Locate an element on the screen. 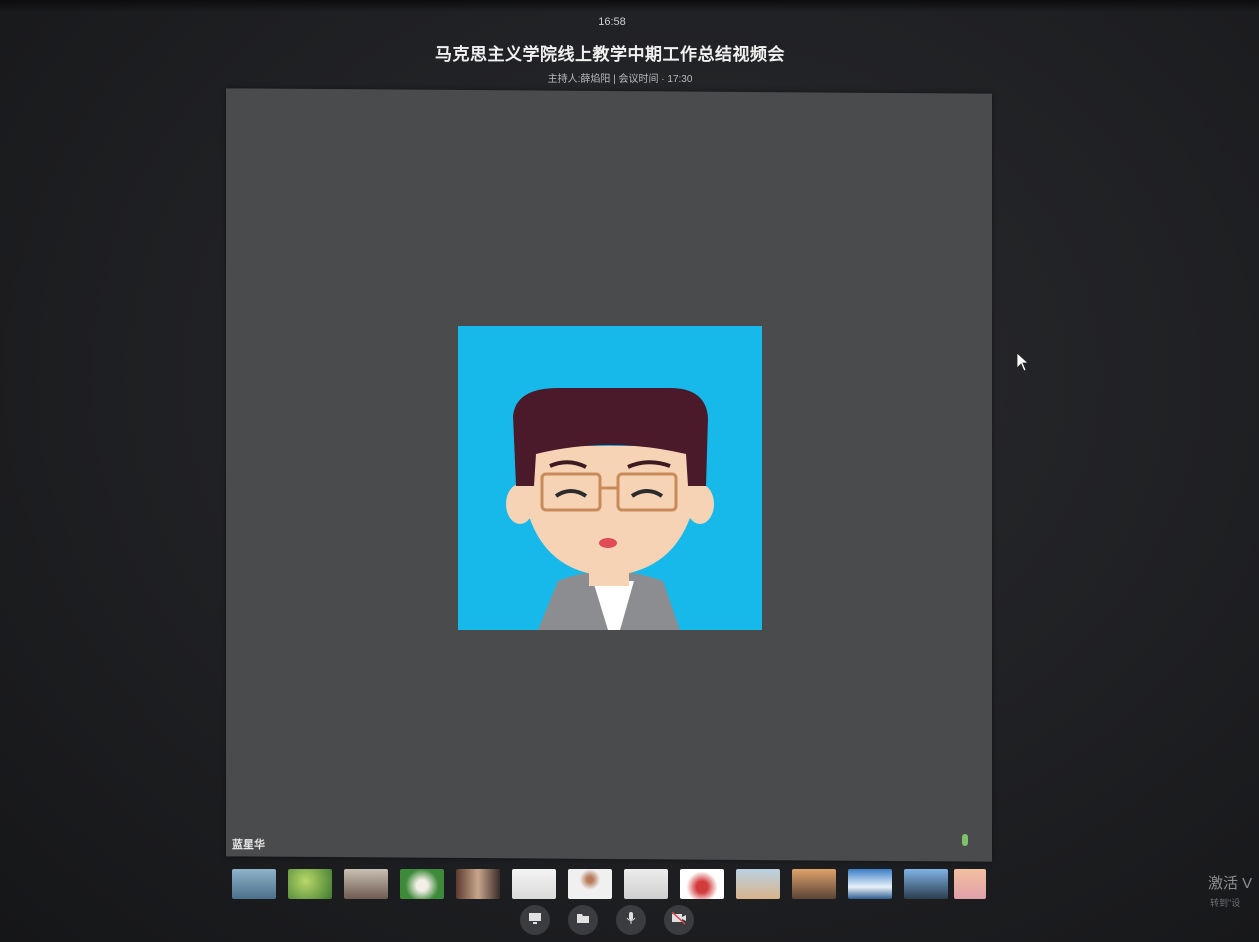 The height and width of the screenshot is (942, 1259). participant-strip is located at coordinates (609, 884).